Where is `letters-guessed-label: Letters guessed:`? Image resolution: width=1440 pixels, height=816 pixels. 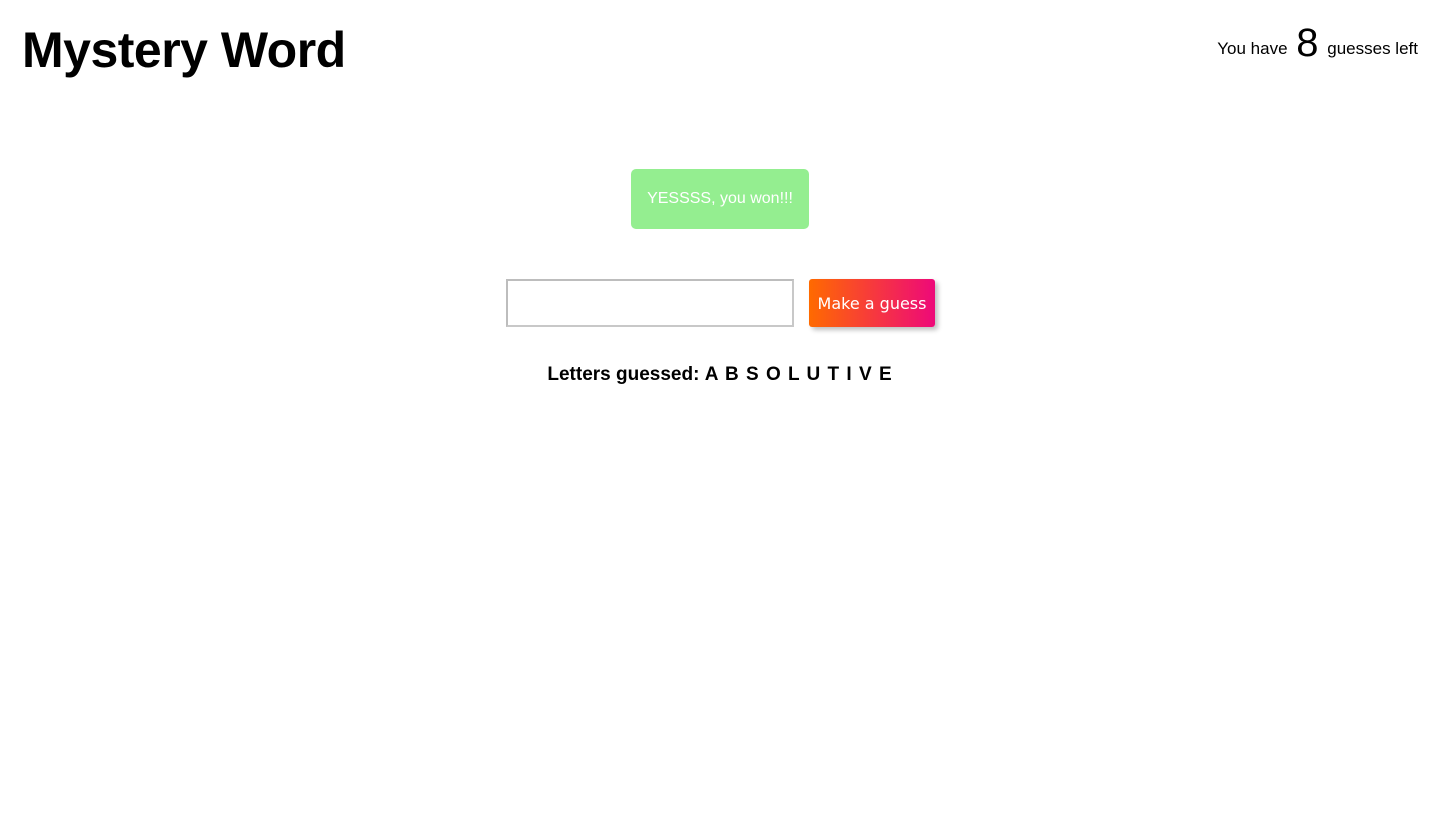
letters-guessed-label: Letters guessed: is located at coordinates (623, 374).